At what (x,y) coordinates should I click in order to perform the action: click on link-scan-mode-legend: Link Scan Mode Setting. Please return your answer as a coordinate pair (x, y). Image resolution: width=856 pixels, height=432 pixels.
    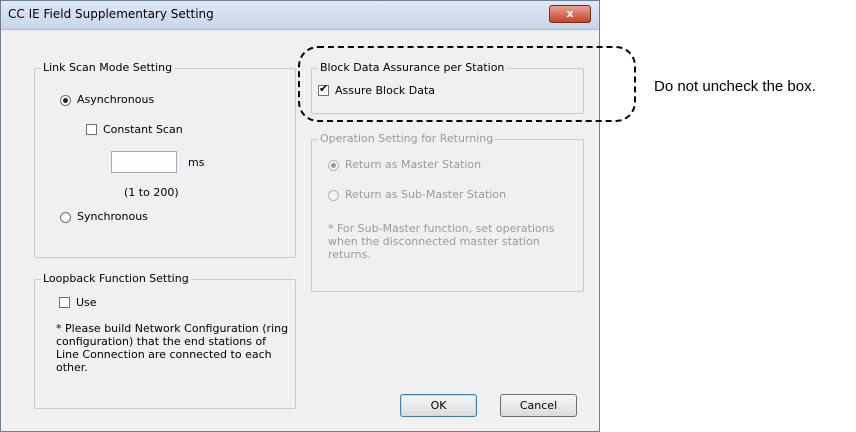
    Looking at the image, I should click on (108, 67).